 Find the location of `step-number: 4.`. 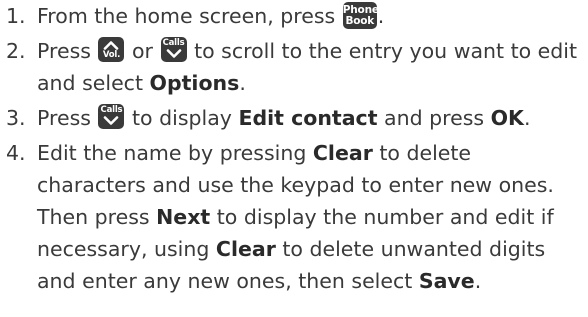

step-number: 4. is located at coordinates (16, 153).